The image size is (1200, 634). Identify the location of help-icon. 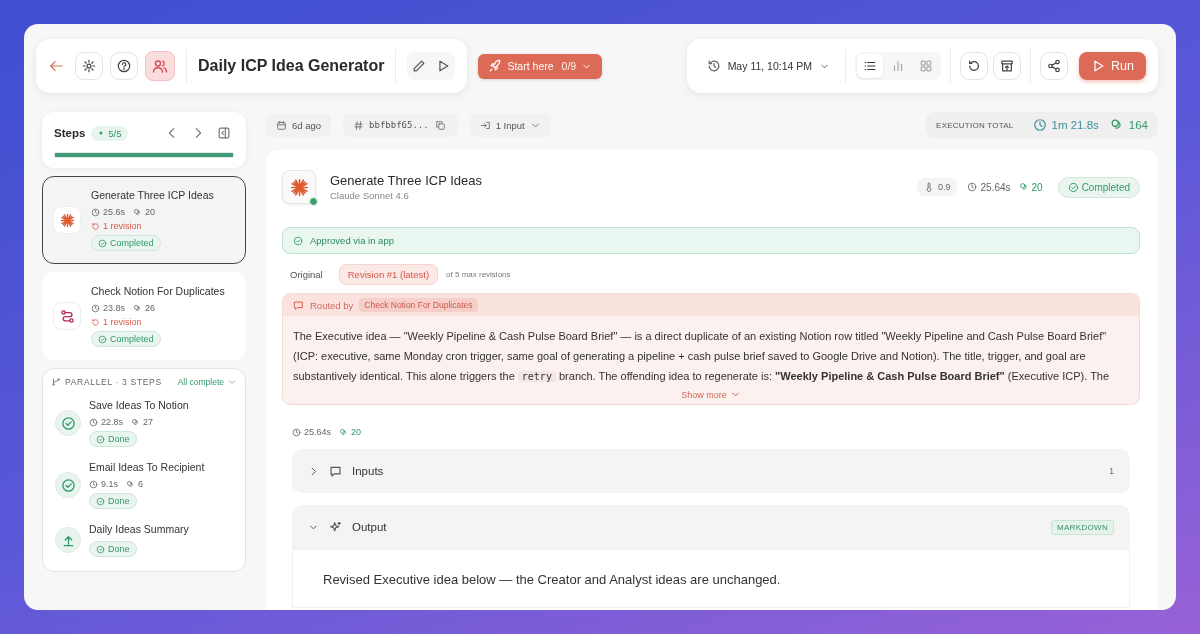
(124, 66).